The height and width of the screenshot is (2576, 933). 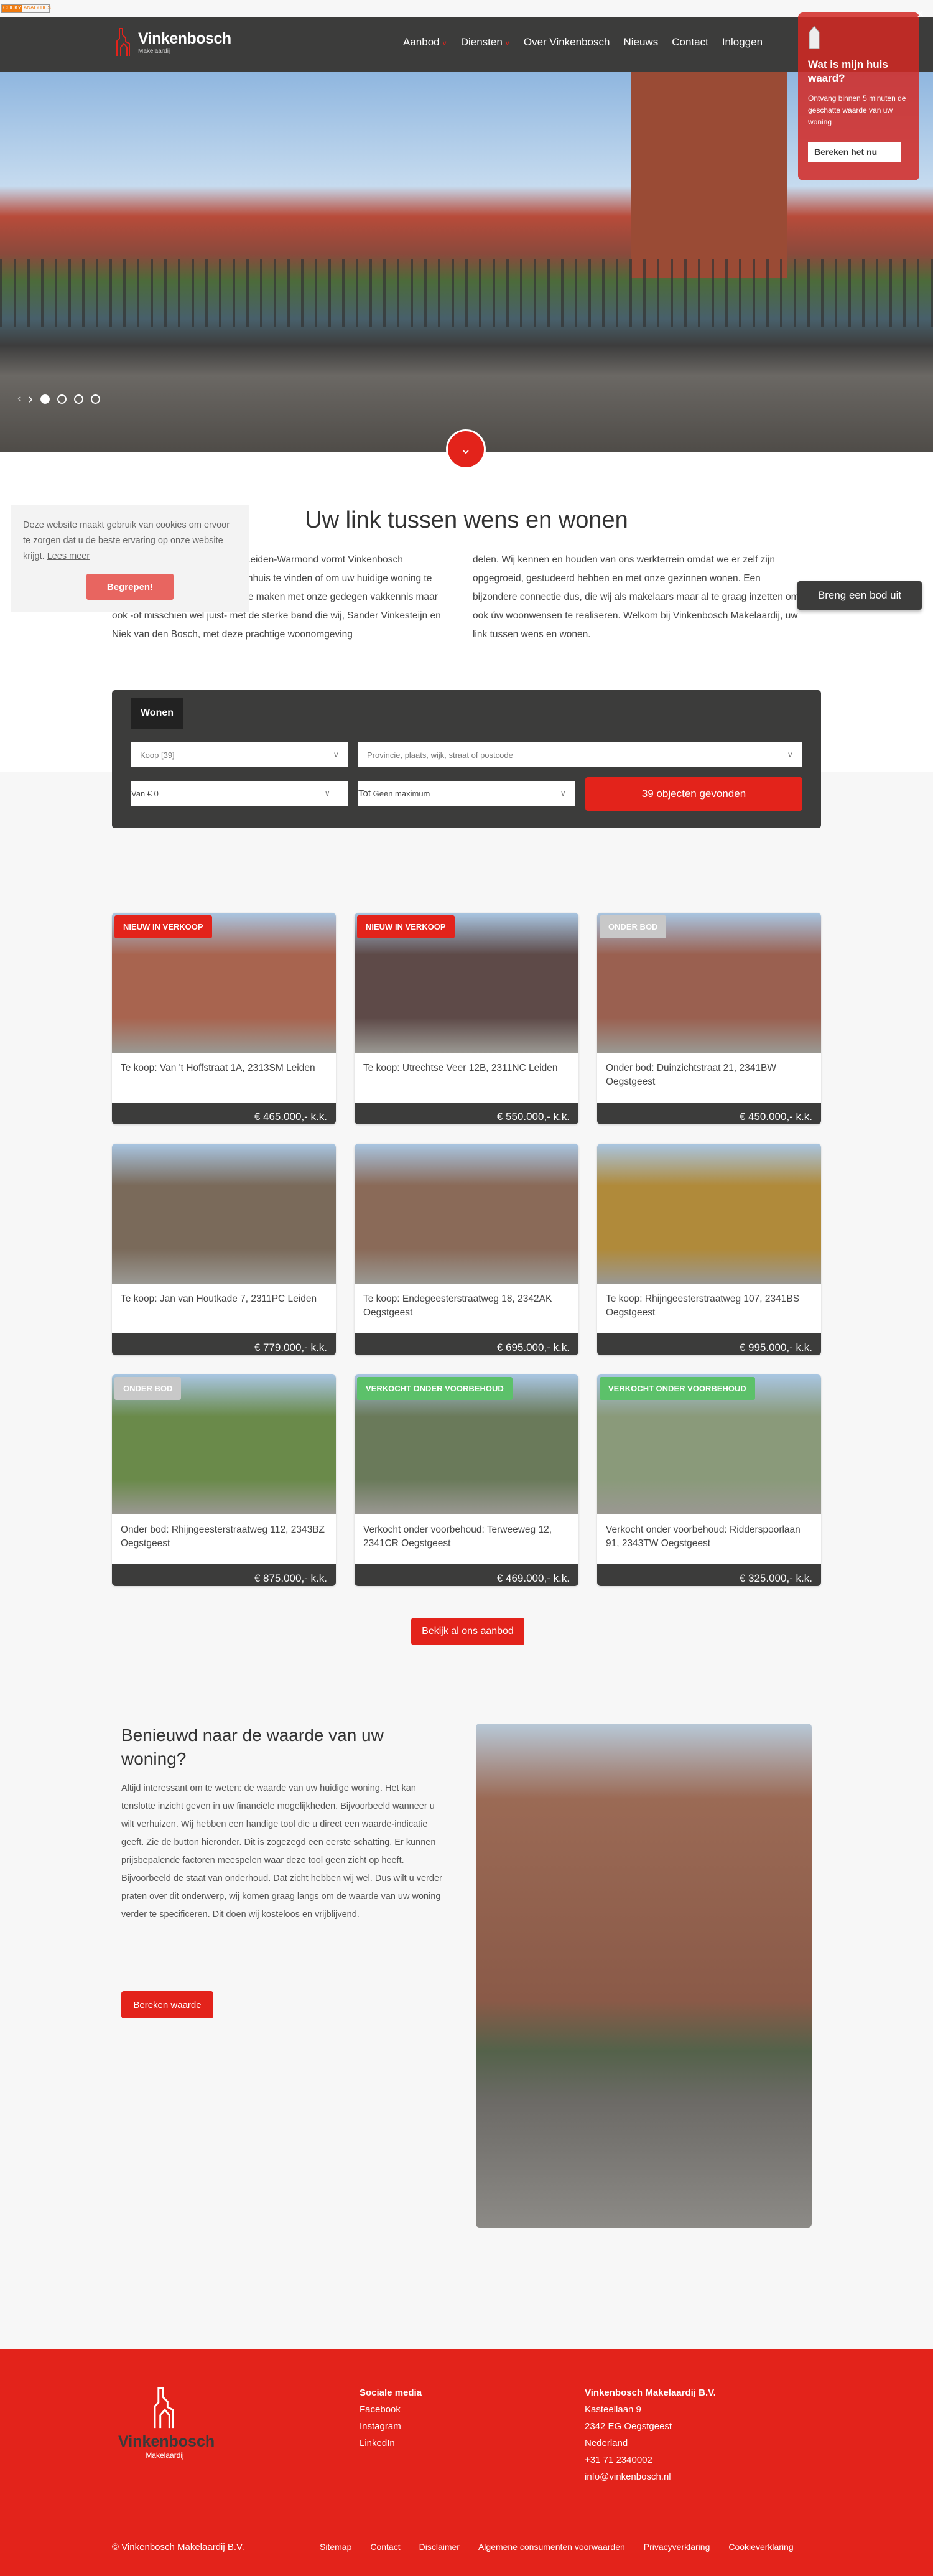 What do you see at coordinates (613, 2409) in the screenshot?
I see `address-street: Kasteellaan 9` at bounding box center [613, 2409].